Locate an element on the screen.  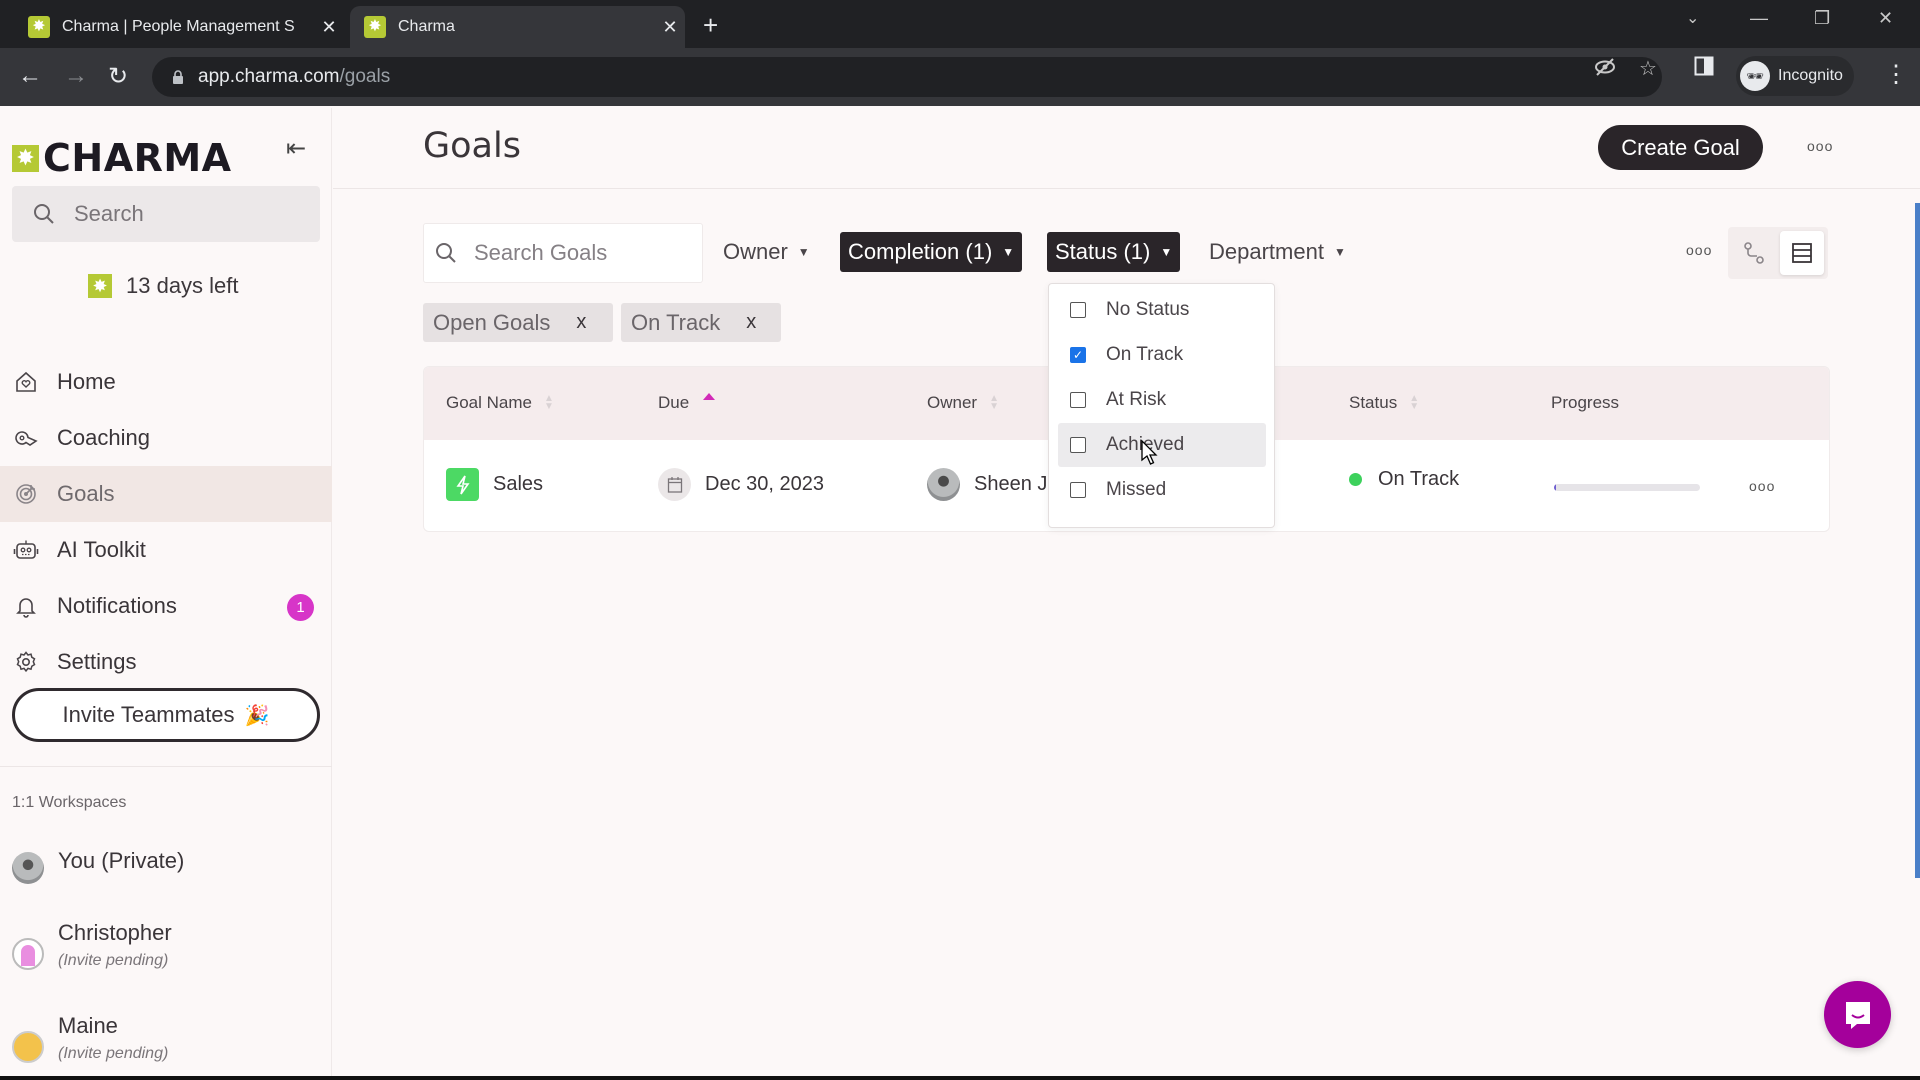
workspace-item-you: You (Private) is located at coordinates (98, 866).